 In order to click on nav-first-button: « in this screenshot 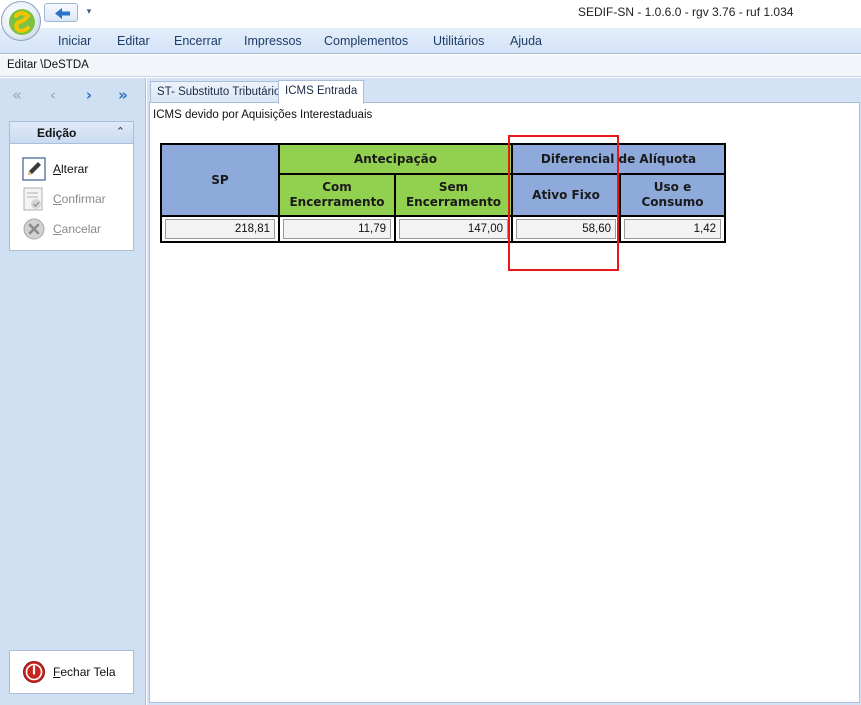, I will do `click(17, 95)`.